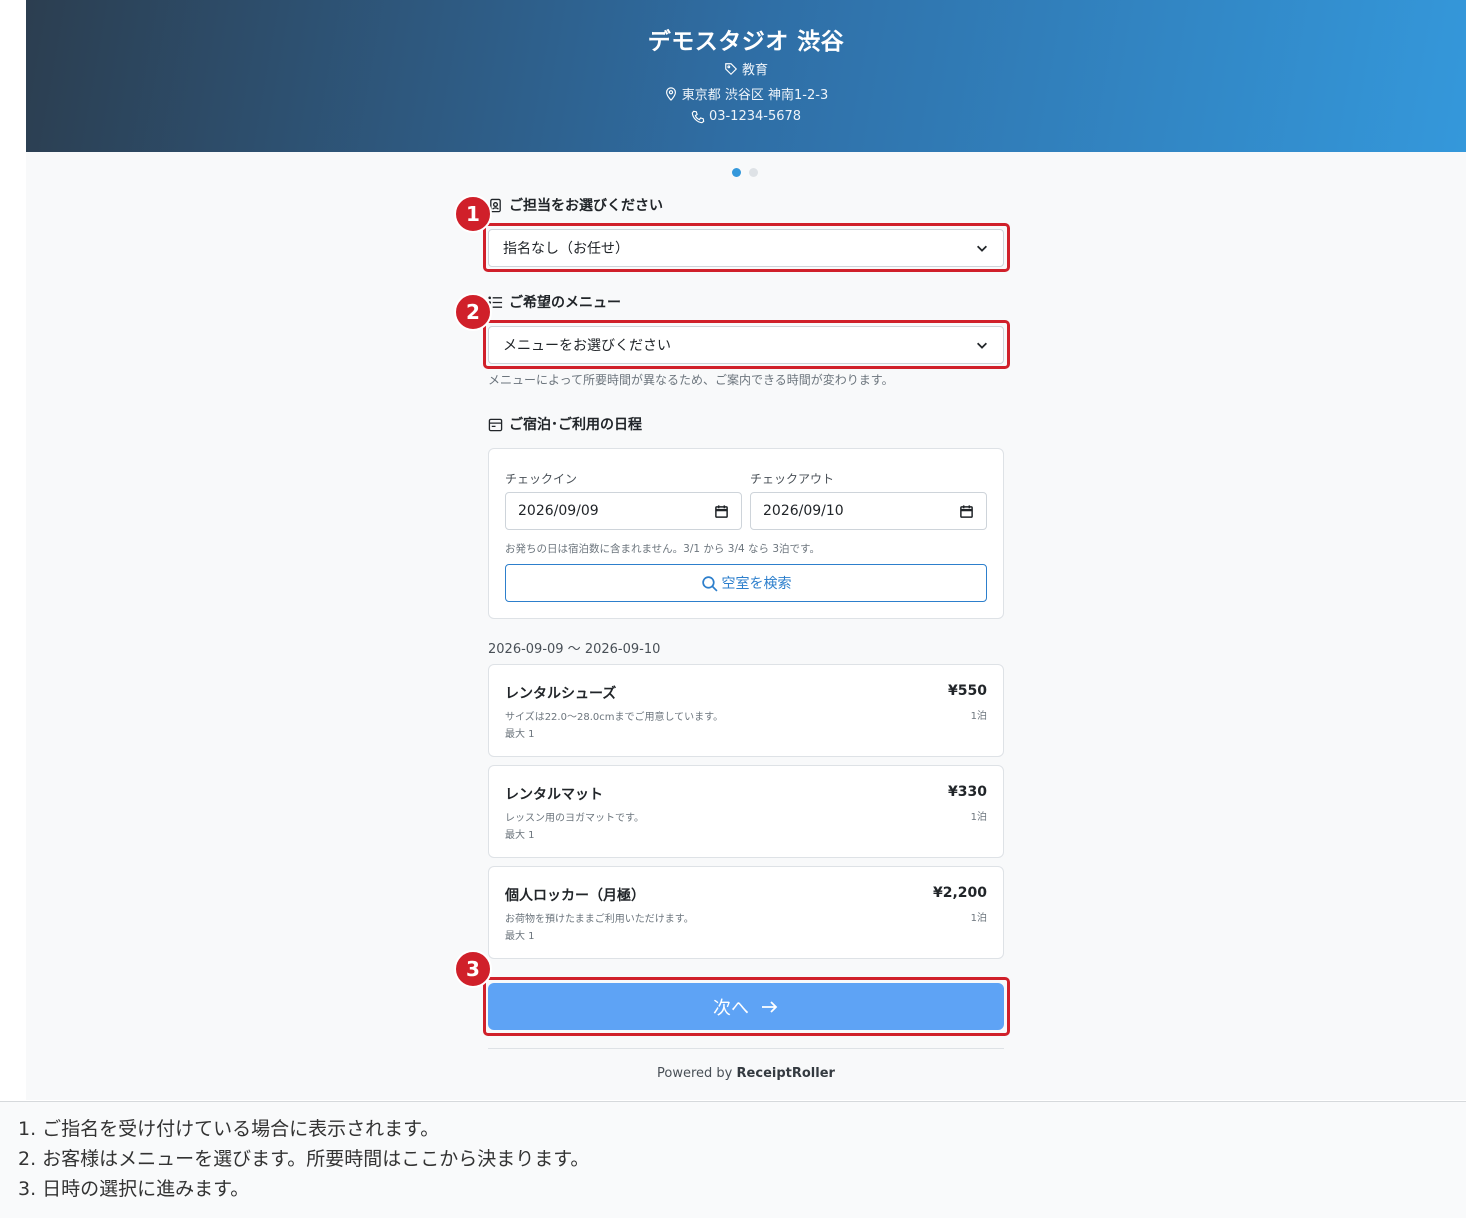 The image size is (1466, 1218). Describe the element at coordinates (554, 795) in the screenshot. I see `item-name: レンタルマット` at that location.